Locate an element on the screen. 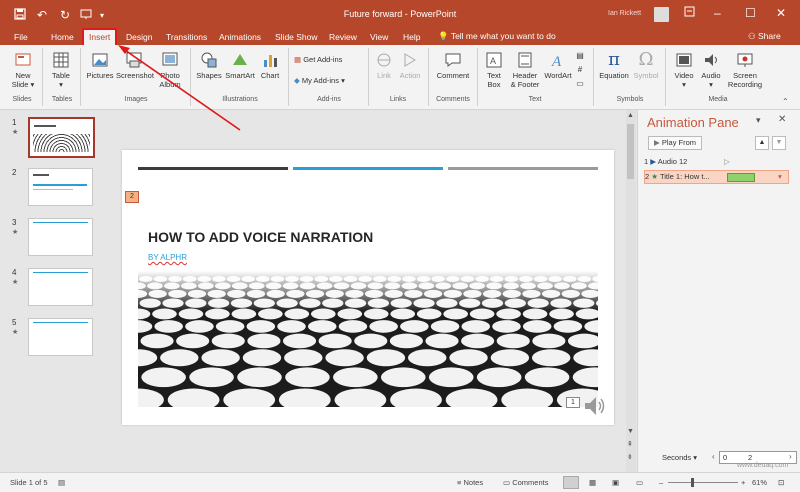  pane-options-icon: ▾ is located at coordinates (758, 120).